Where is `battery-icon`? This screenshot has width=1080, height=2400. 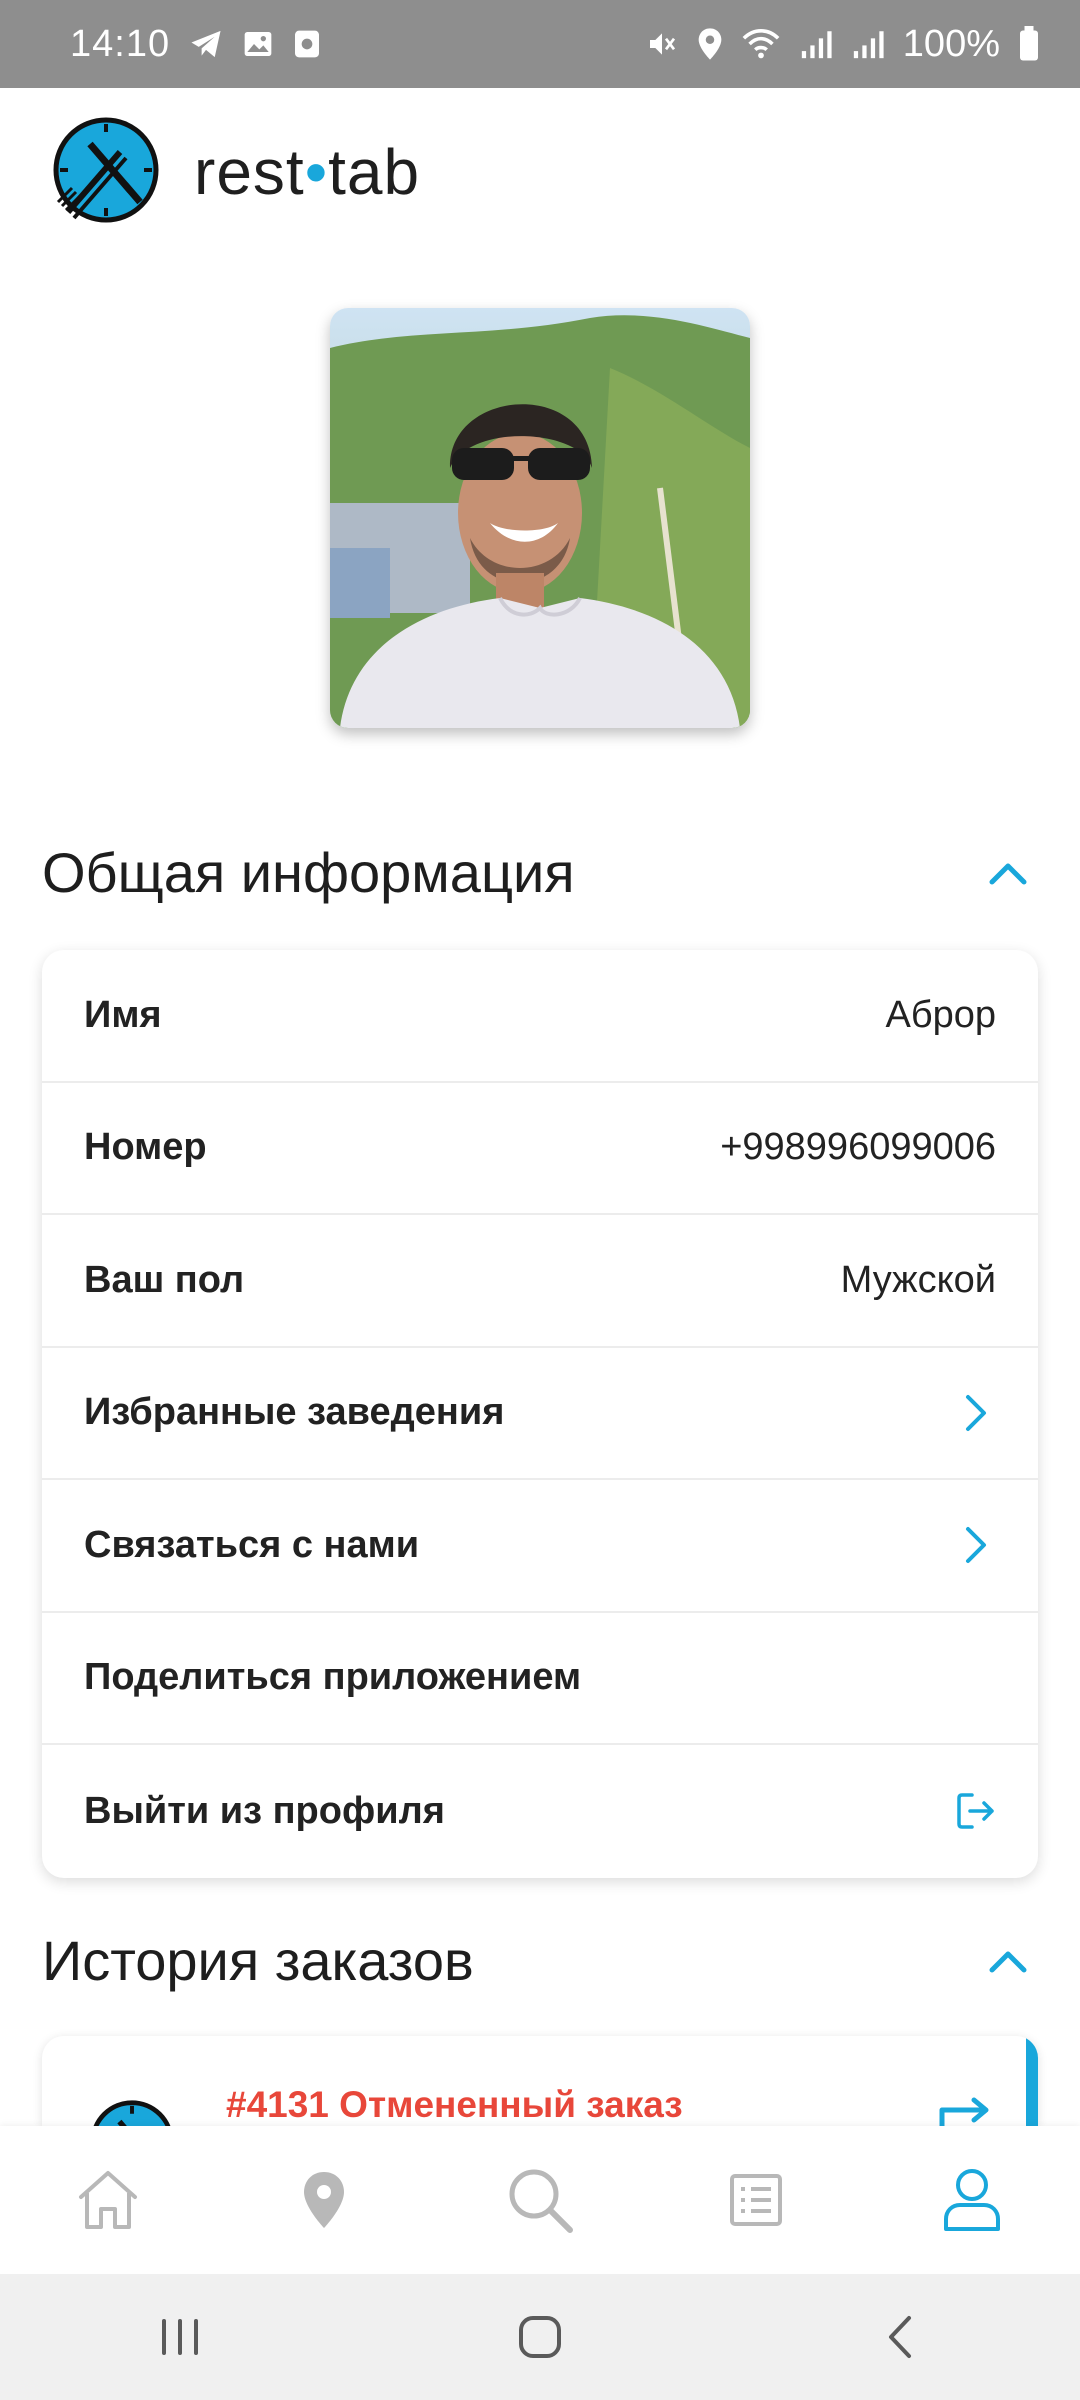 battery-icon is located at coordinates (1029, 44).